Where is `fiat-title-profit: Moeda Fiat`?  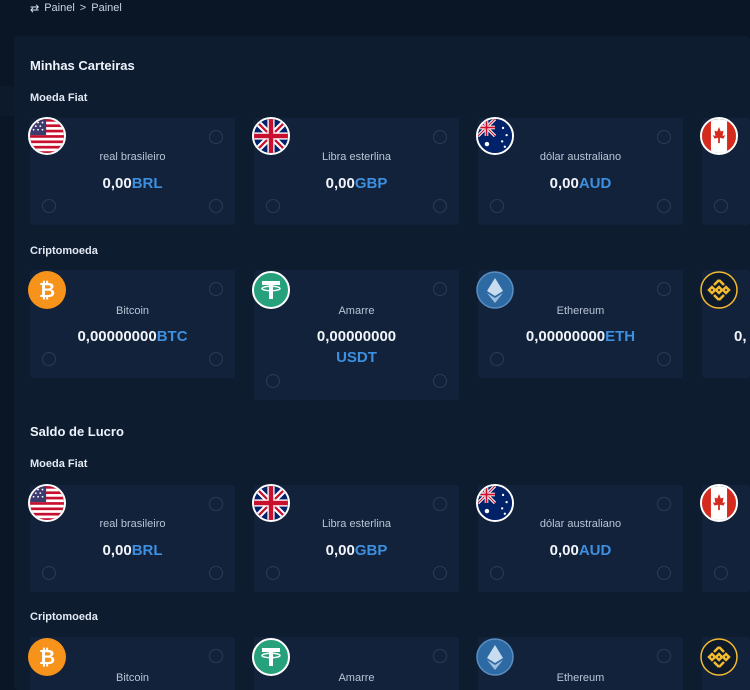
fiat-title-profit: Moeda Fiat is located at coordinates (59, 464).